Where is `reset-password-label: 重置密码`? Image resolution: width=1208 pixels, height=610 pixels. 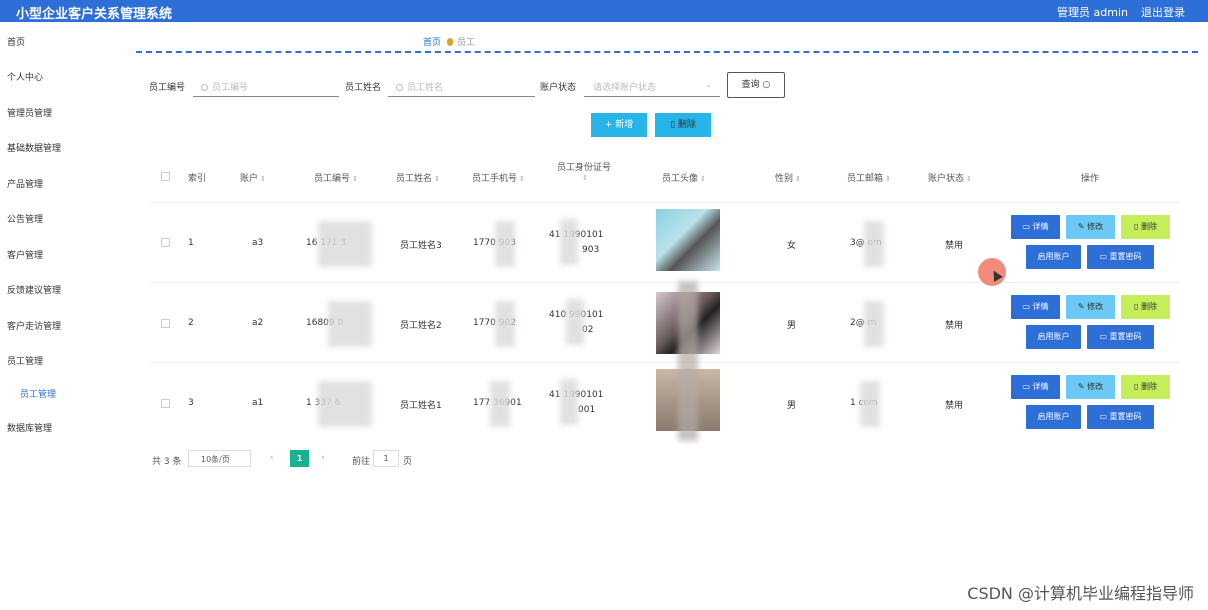 reset-password-label: 重置密码 is located at coordinates (1125, 256).